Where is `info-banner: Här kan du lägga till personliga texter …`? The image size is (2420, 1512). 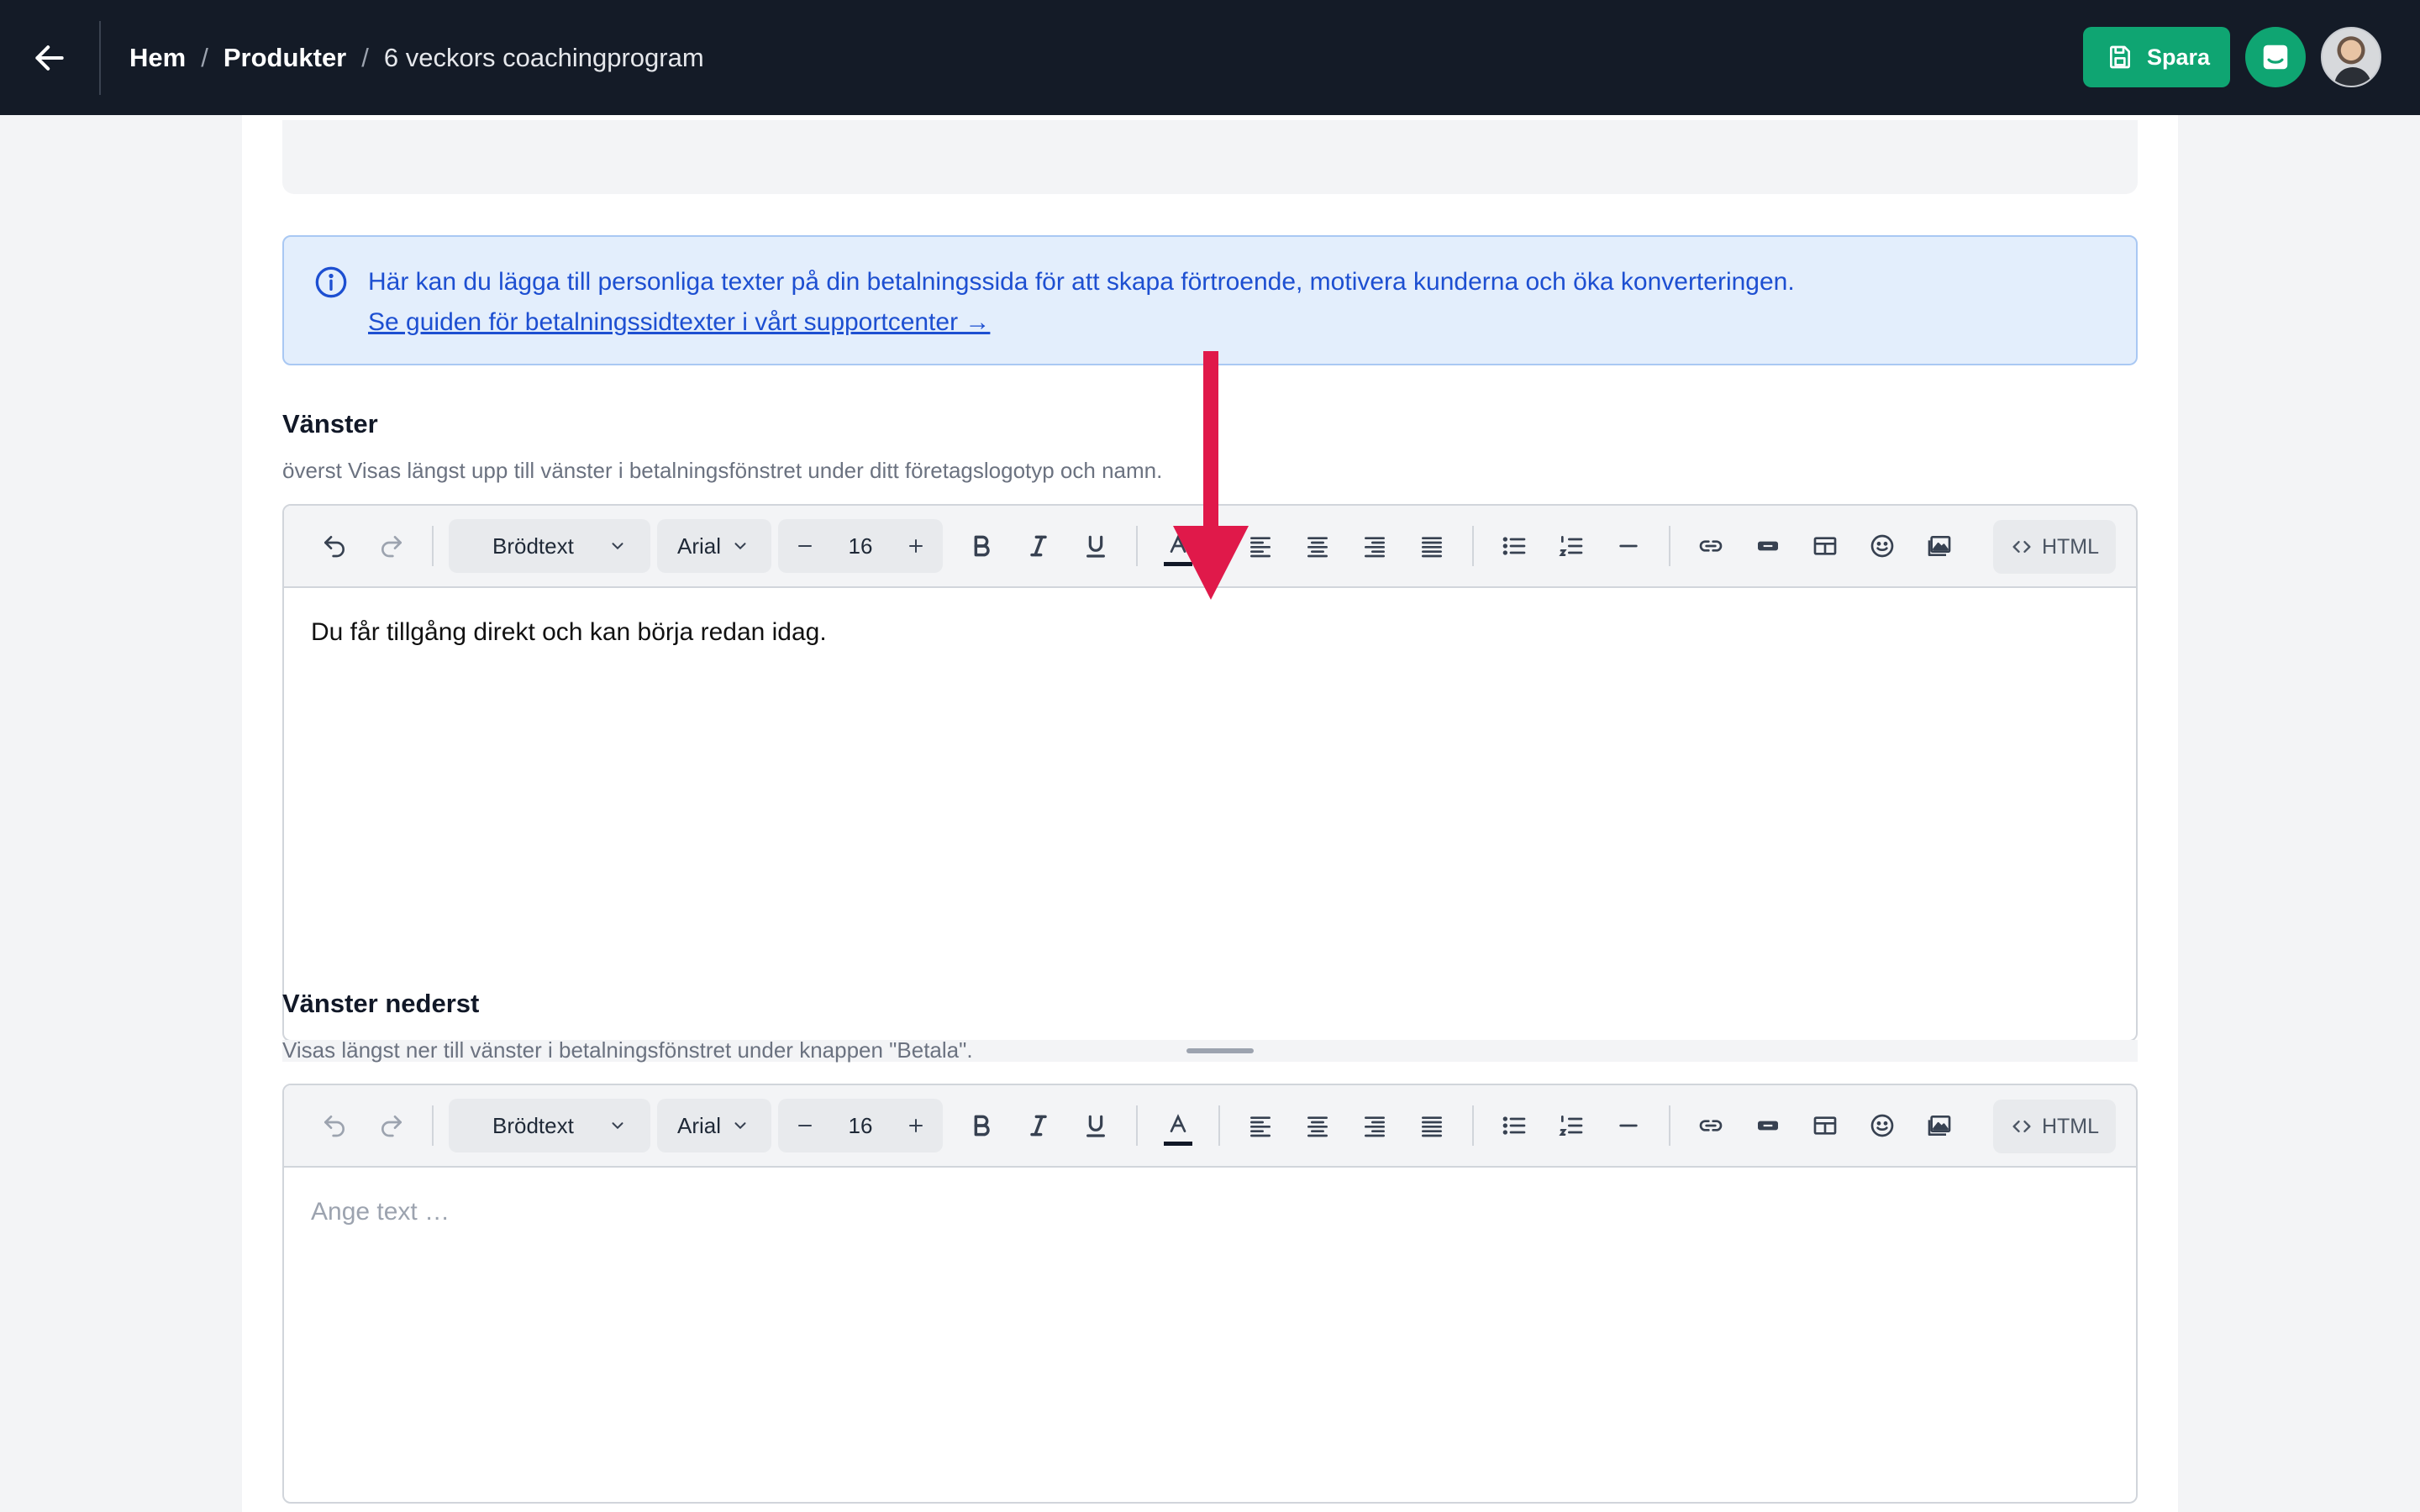
info-banner: Här kan du lägga till personliga texter … is located at coordinates (1210, 300).